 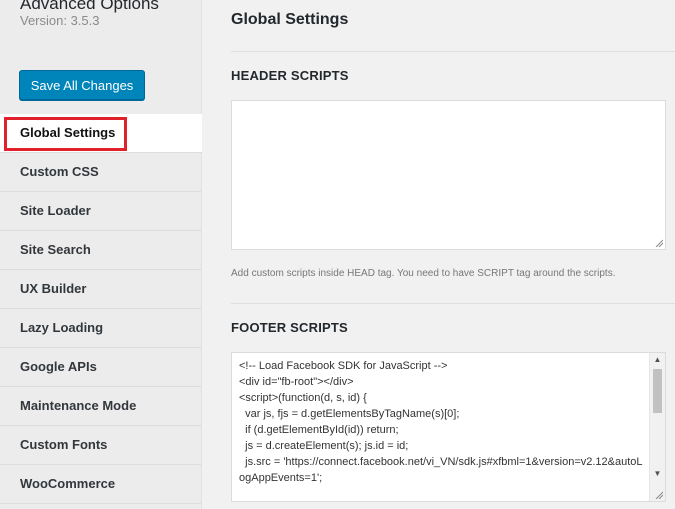 What do you see at coordinates (53, 288) in the screenshot?
I see `nav-item-label: UX Builder` at bounding box center [53, 288].